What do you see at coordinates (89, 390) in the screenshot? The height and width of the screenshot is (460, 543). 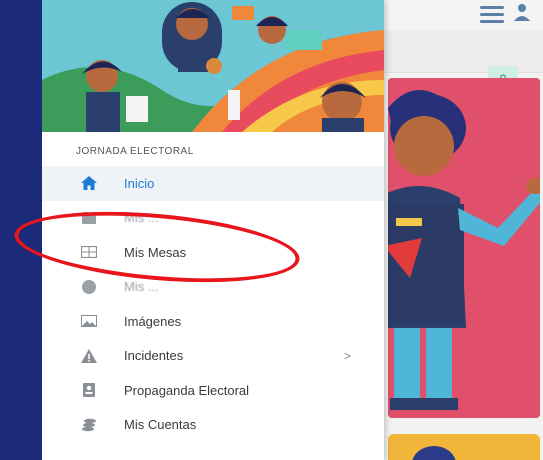 I see `badge-icon` at bounding box center [89, 390].